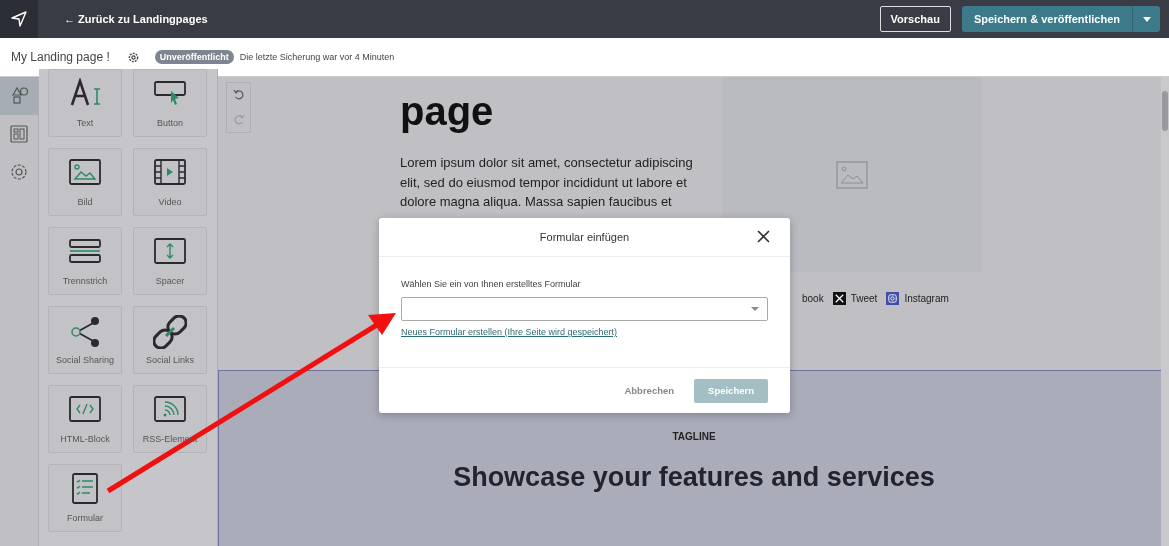 This screenshot has height=546, width=1169. Describe the element at coordinates (170, 332) in the screenshot. I see `link-icon` at that location.